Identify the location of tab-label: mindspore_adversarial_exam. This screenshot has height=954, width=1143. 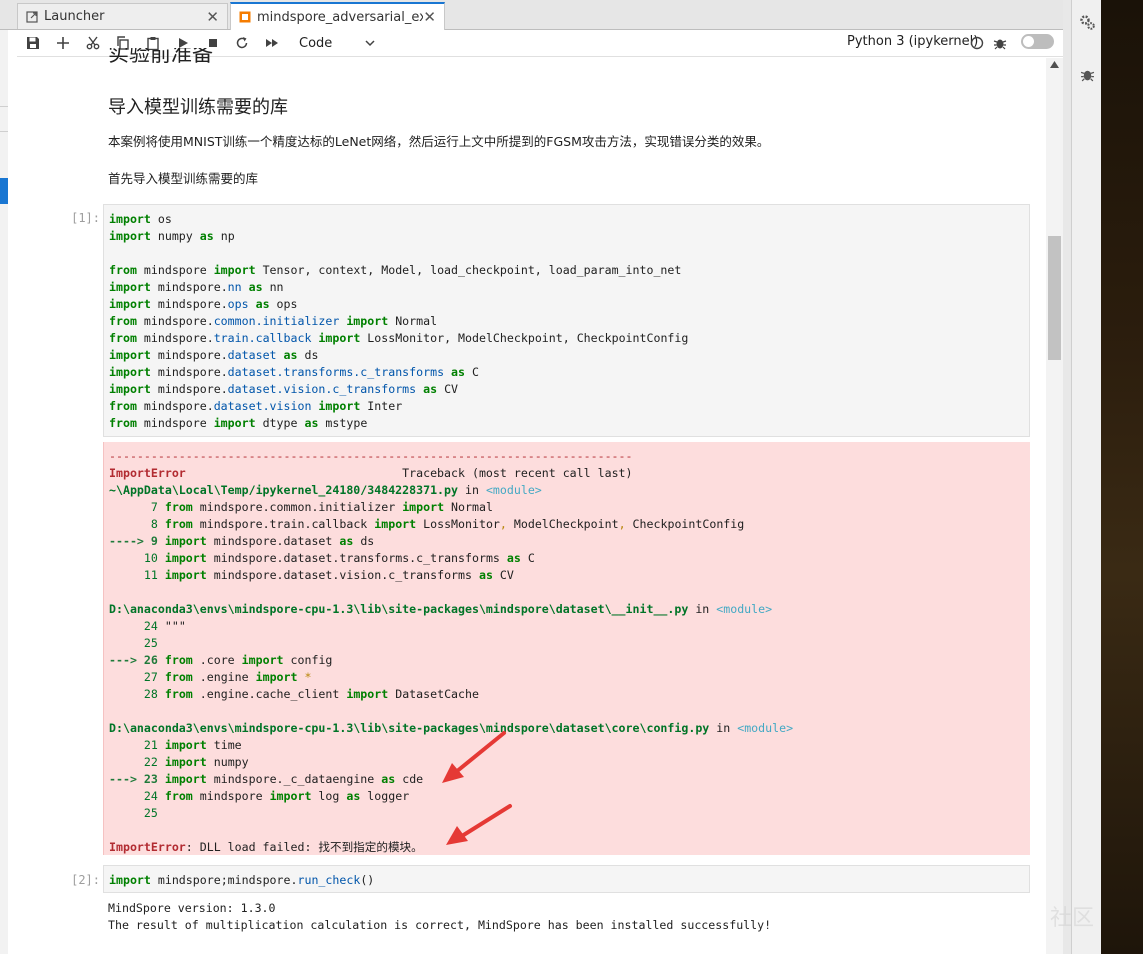
(340, 17).